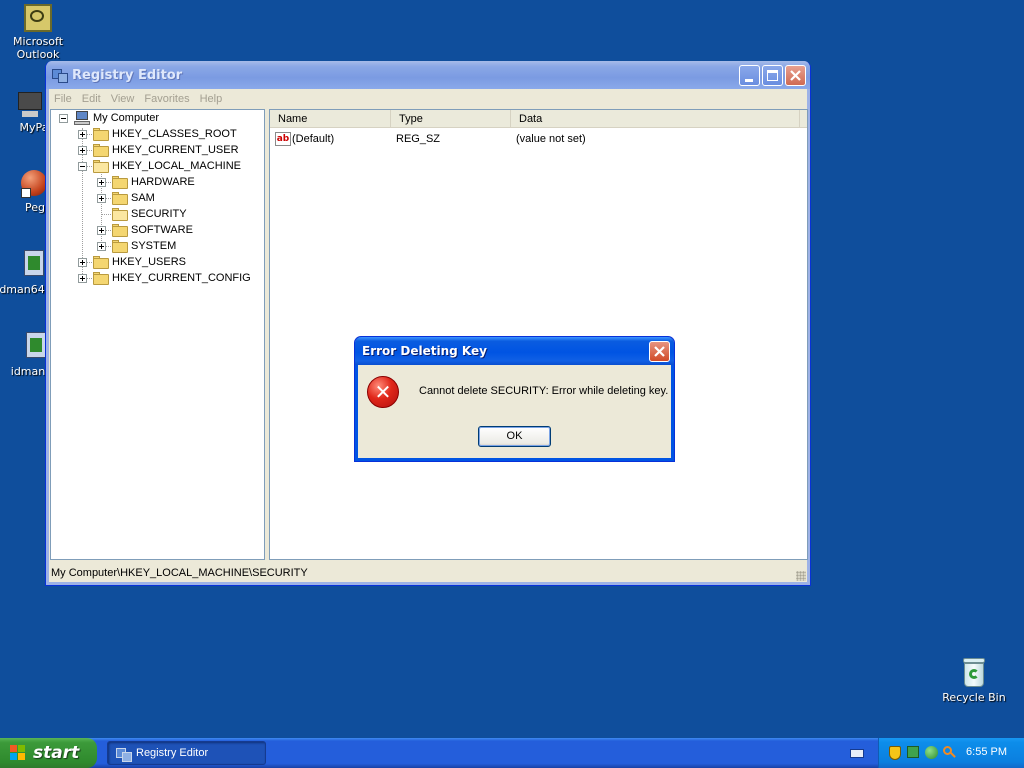 The height and width of the screenshot is (768, 1024). I want to click on tree-item-security: SECURITY, so click(149, 214).